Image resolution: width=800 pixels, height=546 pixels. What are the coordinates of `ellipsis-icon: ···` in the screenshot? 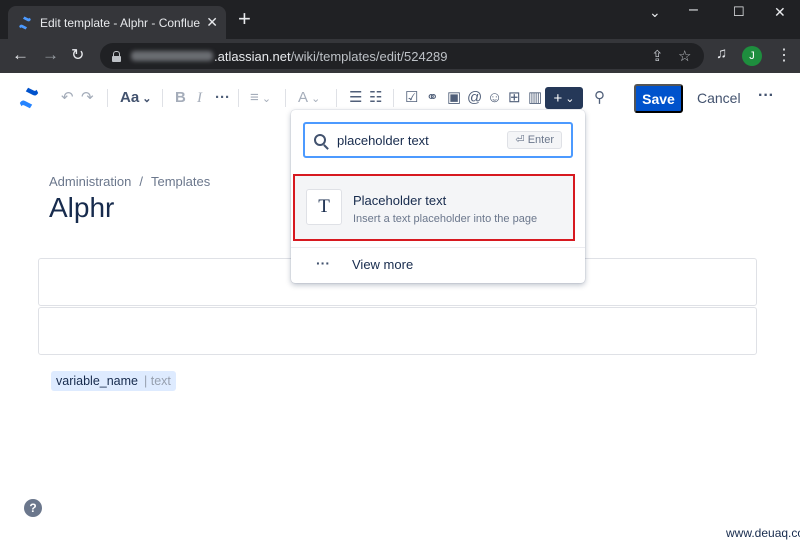 It's located at (323, 263).